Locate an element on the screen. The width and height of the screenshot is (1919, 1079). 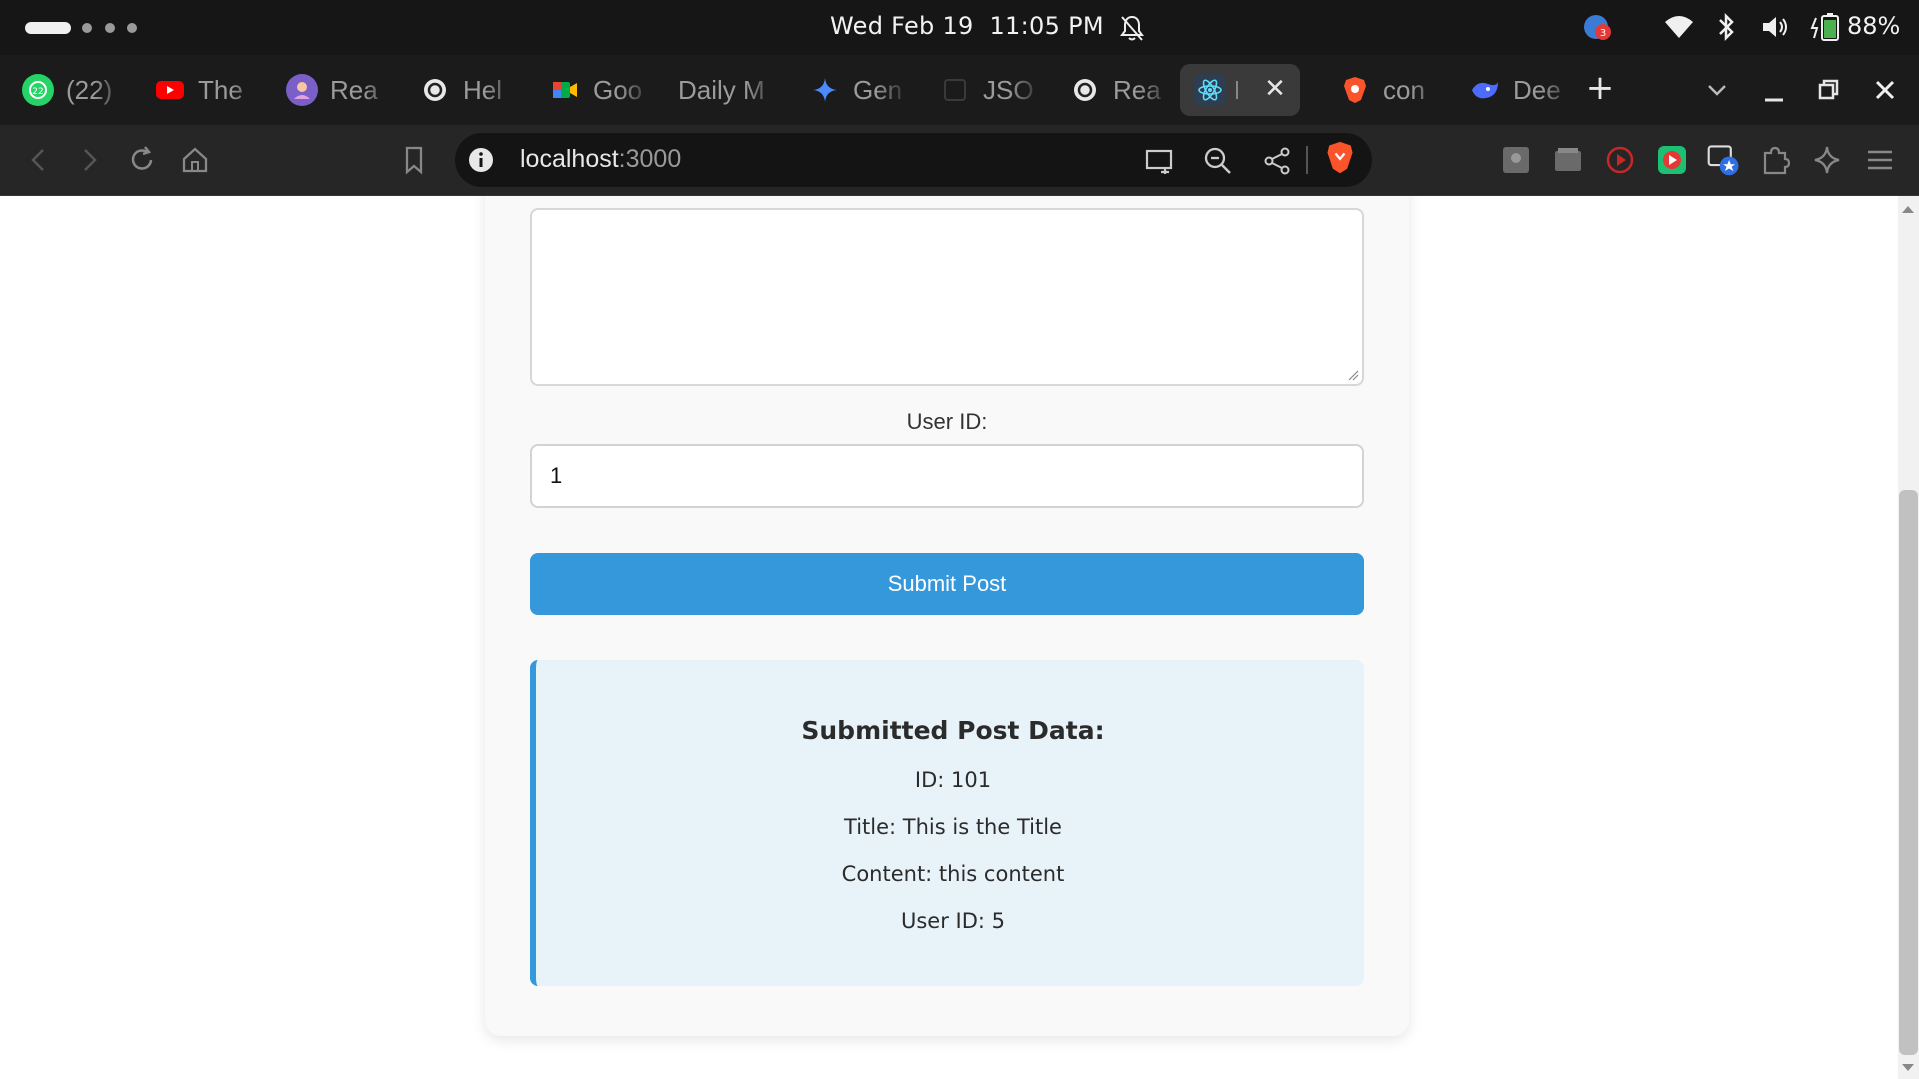
scrollbar-thumb is located at coordinates (1908, 772).